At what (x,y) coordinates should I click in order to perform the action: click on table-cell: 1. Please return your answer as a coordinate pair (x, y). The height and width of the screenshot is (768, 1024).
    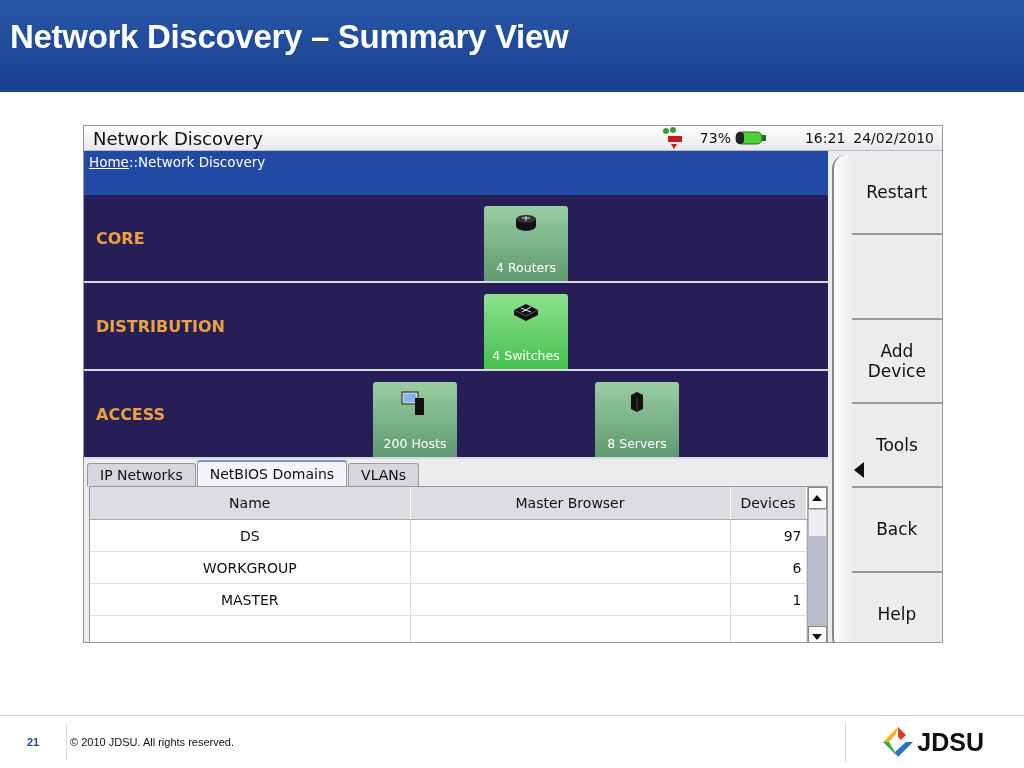
    Looking at the image, I should click on (768, 599).